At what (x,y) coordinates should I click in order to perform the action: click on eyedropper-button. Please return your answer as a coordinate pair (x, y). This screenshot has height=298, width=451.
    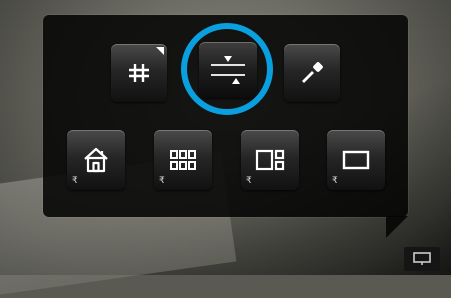
    Looking at the image, I should click on (312, 73).